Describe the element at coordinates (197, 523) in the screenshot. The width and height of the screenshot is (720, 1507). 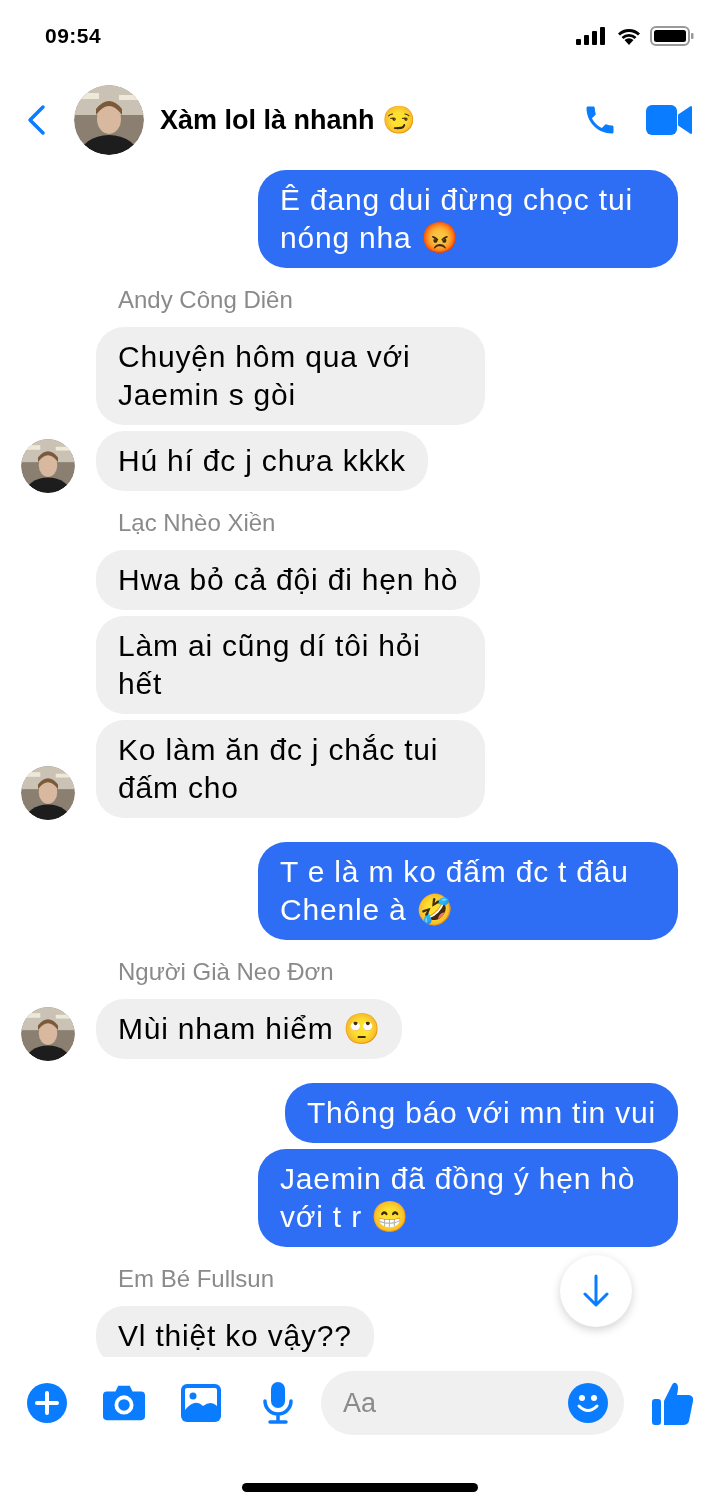
I see `sender-name: Lạc Nhèo Xiền` at that location.